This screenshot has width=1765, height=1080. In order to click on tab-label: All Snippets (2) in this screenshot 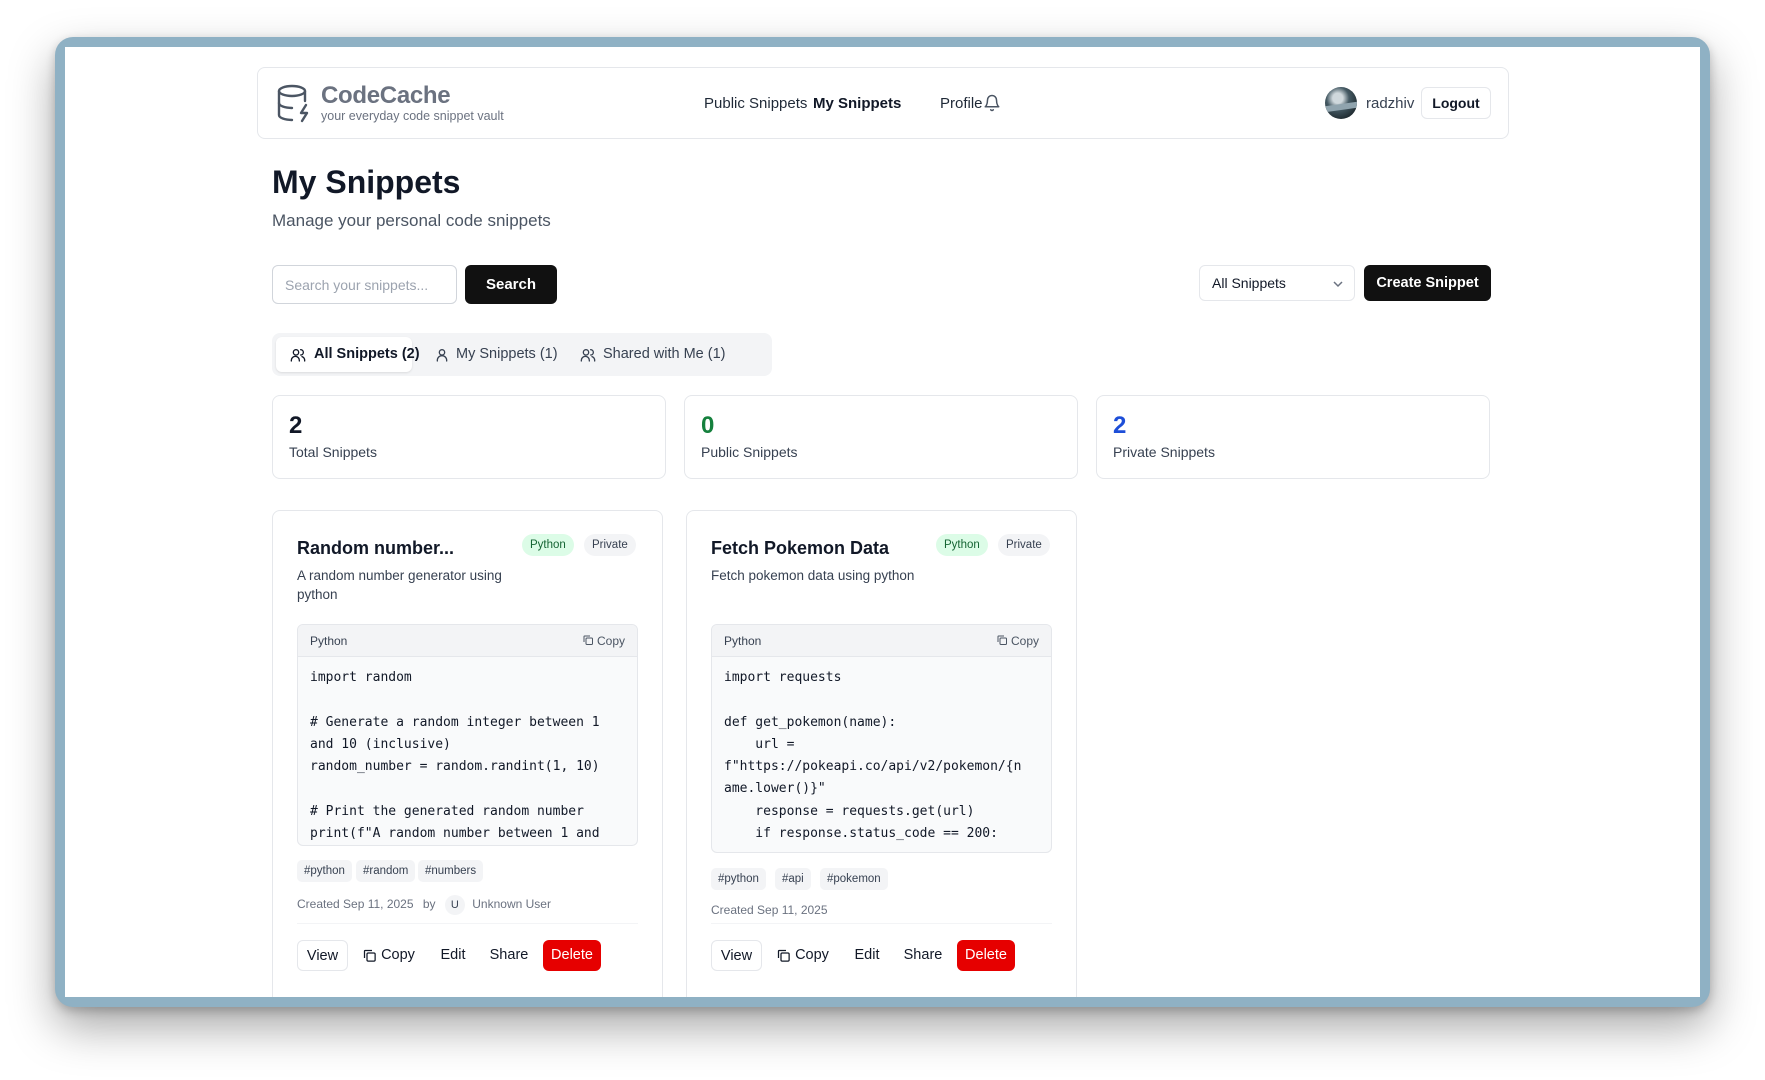, I will do `click(367, 354)`.